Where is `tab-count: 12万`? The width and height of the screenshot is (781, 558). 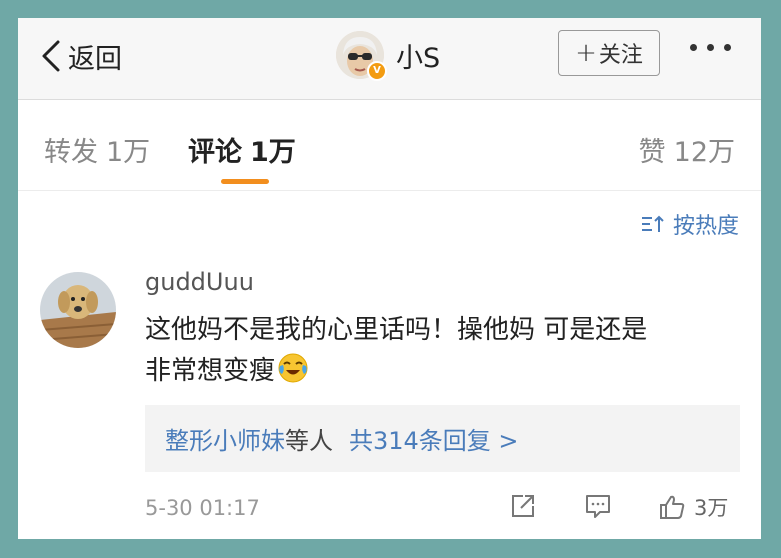
tab-count: 12万 is located at coordinates (704, 152).